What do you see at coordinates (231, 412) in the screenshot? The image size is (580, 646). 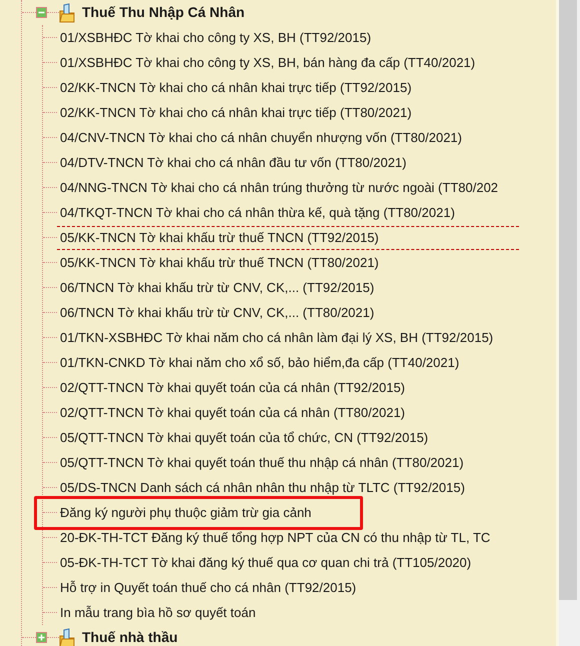 I see `tree-item: 02/QTT-TNCN Tờ khai quyết toán của cá nhân (TT80/2021)` at bounding box center [231, 412].